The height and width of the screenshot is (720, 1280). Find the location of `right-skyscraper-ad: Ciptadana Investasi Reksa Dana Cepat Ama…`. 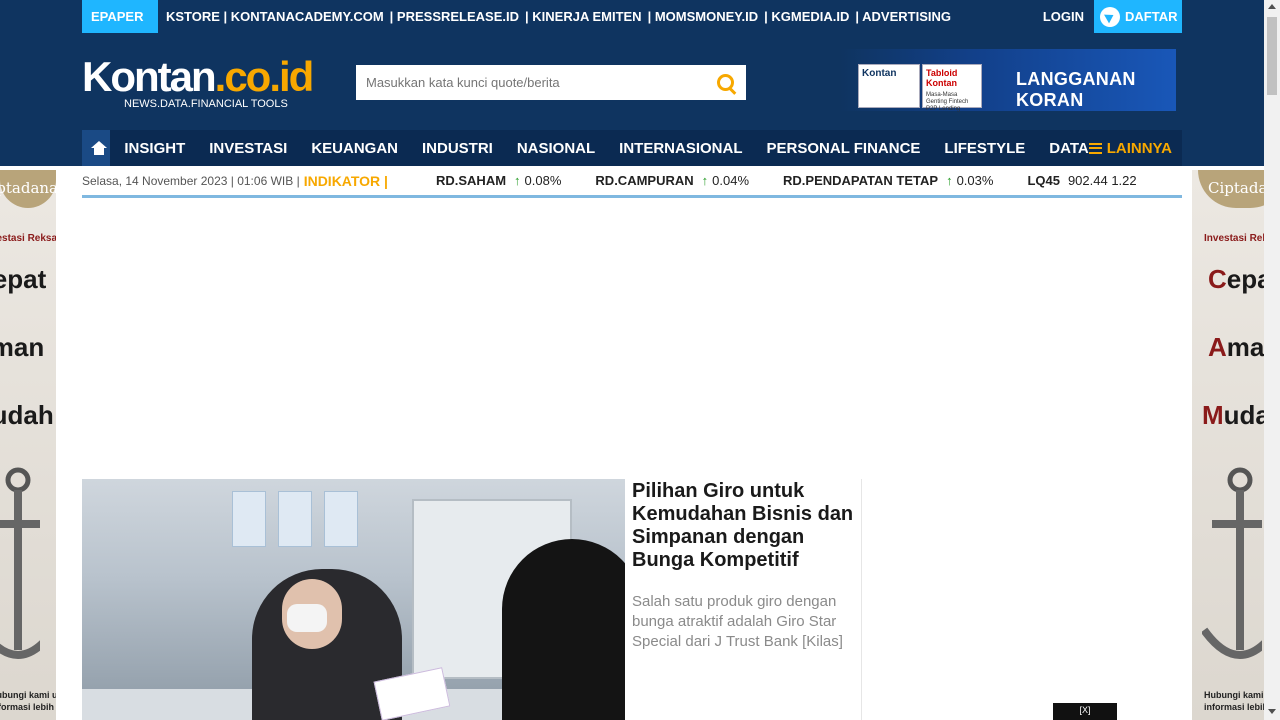

right-skyscraper-ad: Ciptadana Investasi Reksa Dana Cepat Ama… is located at coordinates (1228, 445).